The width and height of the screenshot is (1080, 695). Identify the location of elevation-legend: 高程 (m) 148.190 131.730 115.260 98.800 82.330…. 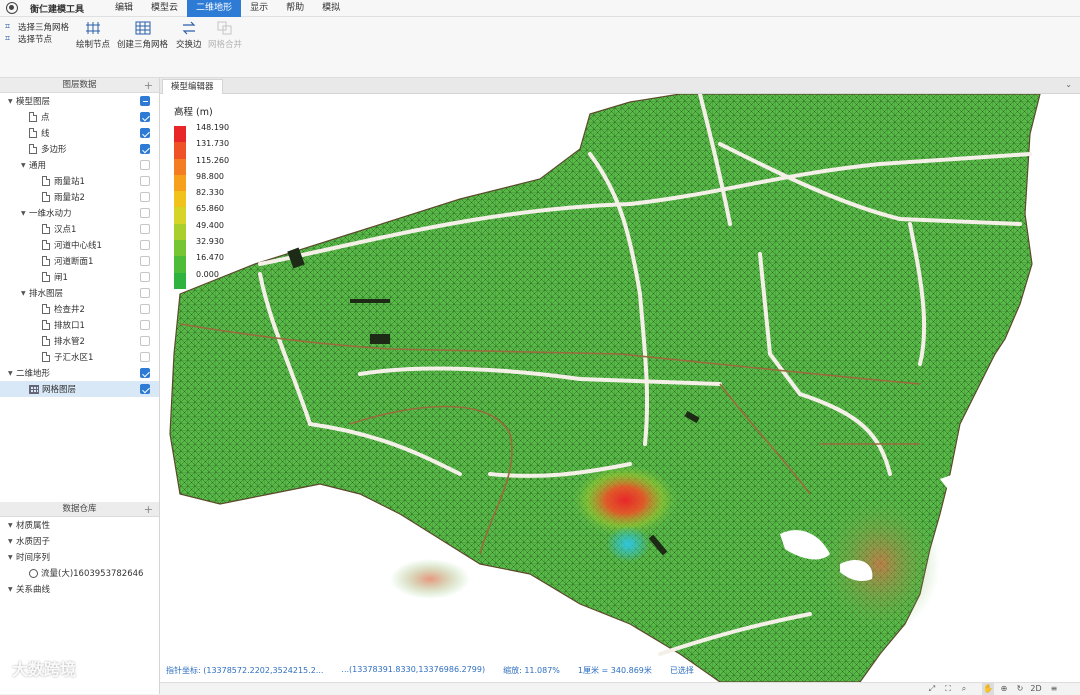
(201, 196).